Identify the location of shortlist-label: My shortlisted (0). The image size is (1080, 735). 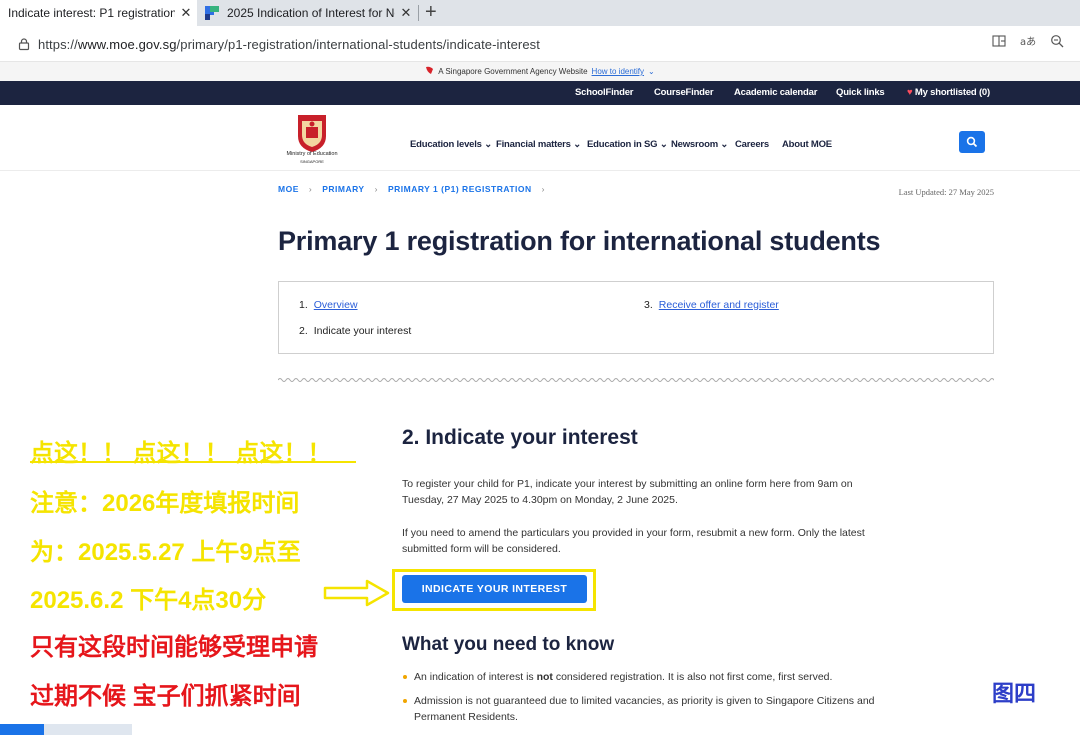
(952, 92).